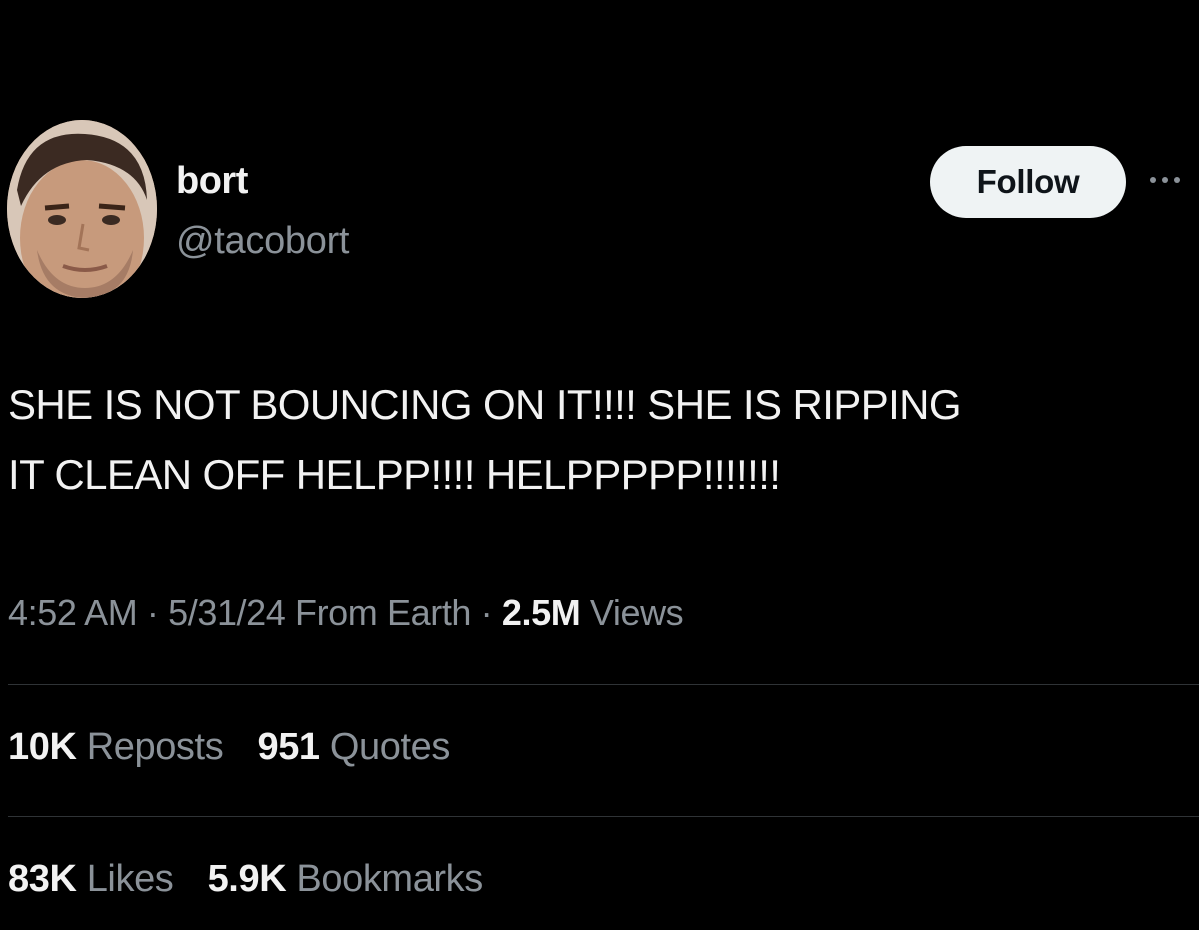 The image size is (1199, 930). Describe the element at coordinates (632, 612) in the screenshot. I see `views-label: Views` at that location.